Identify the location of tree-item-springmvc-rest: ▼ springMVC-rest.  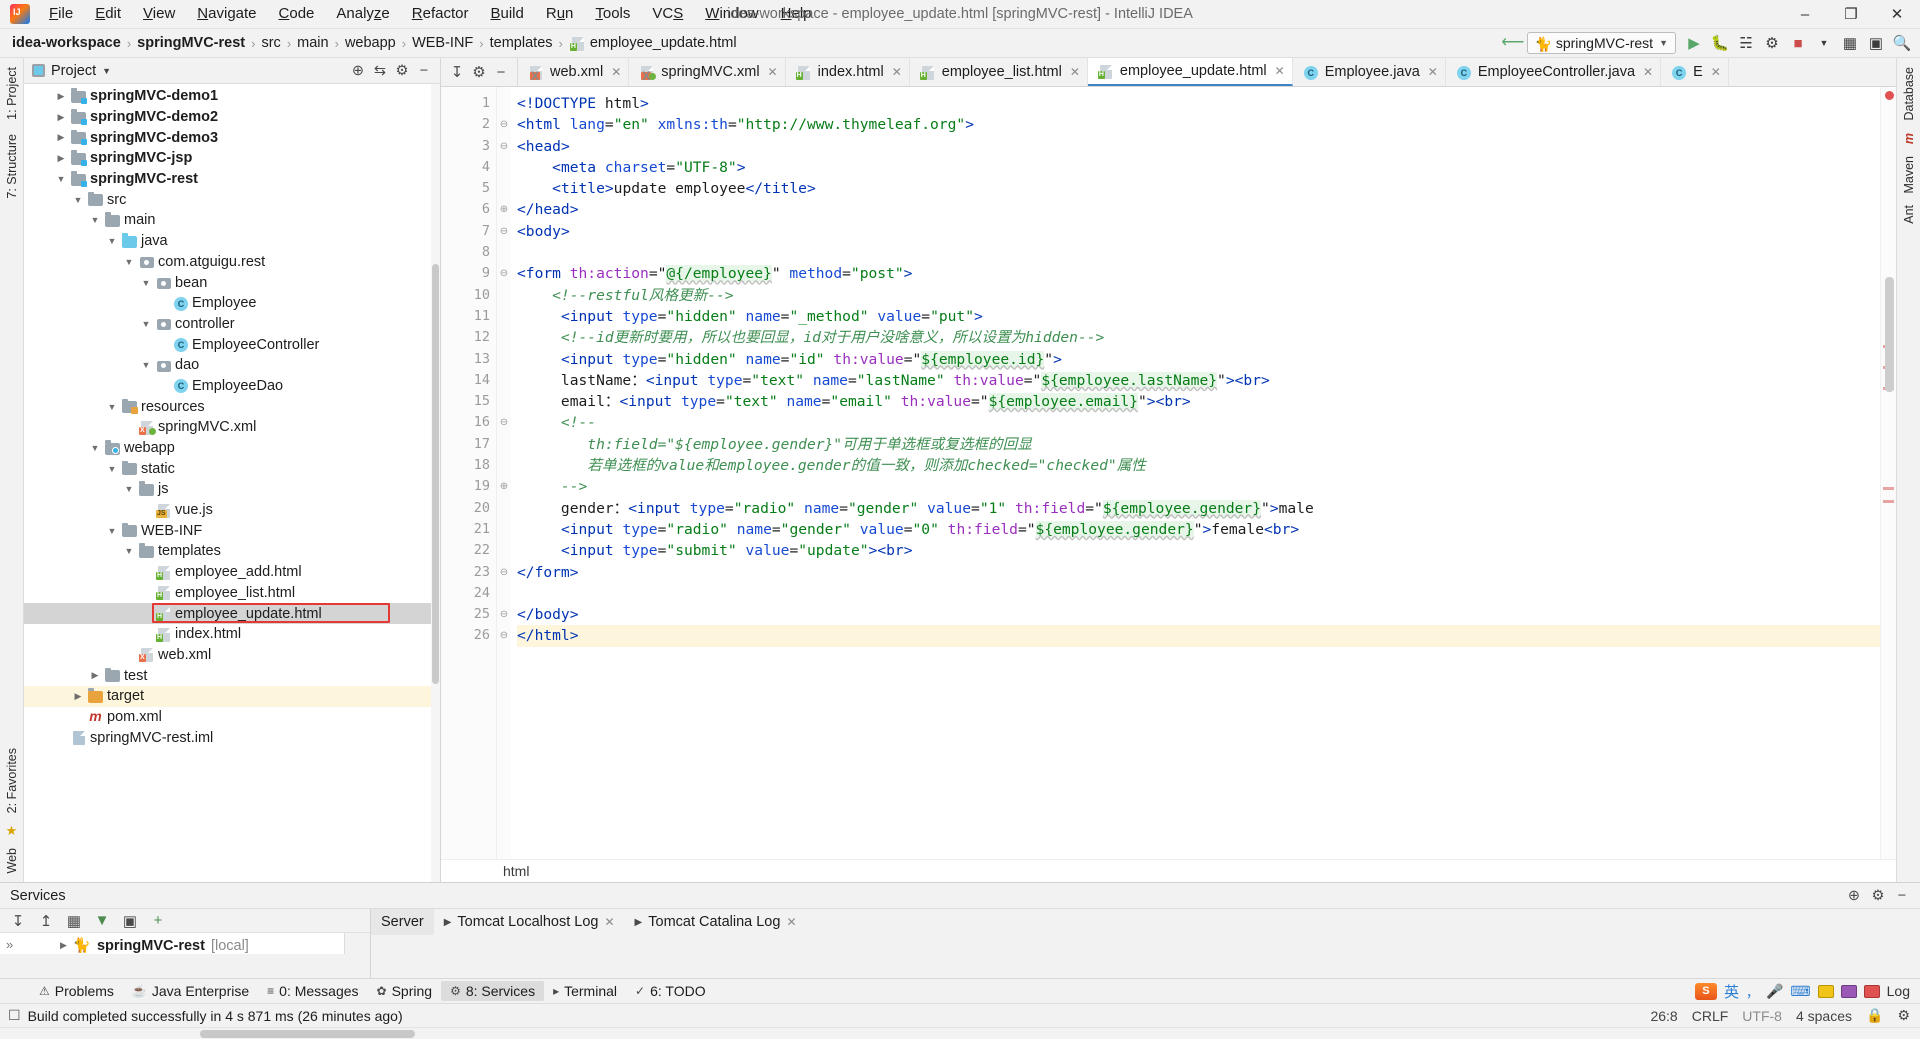
(232, 179).